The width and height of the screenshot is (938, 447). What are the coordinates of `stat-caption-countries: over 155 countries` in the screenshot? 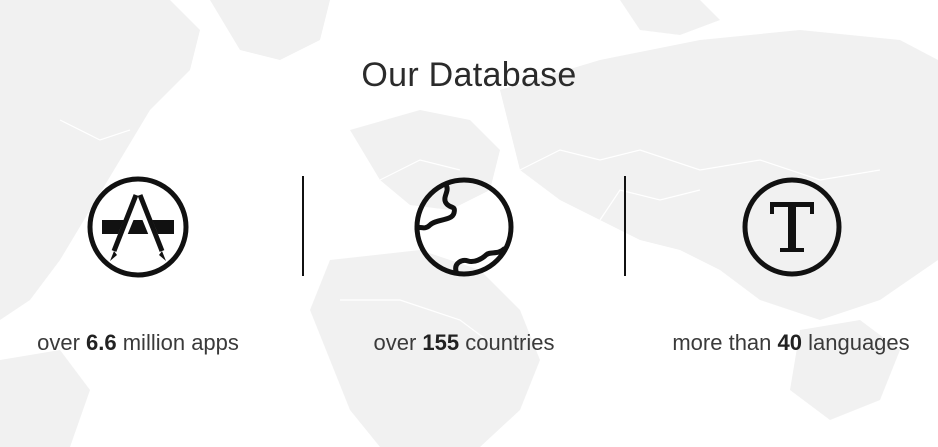 It's located at (464, 342).